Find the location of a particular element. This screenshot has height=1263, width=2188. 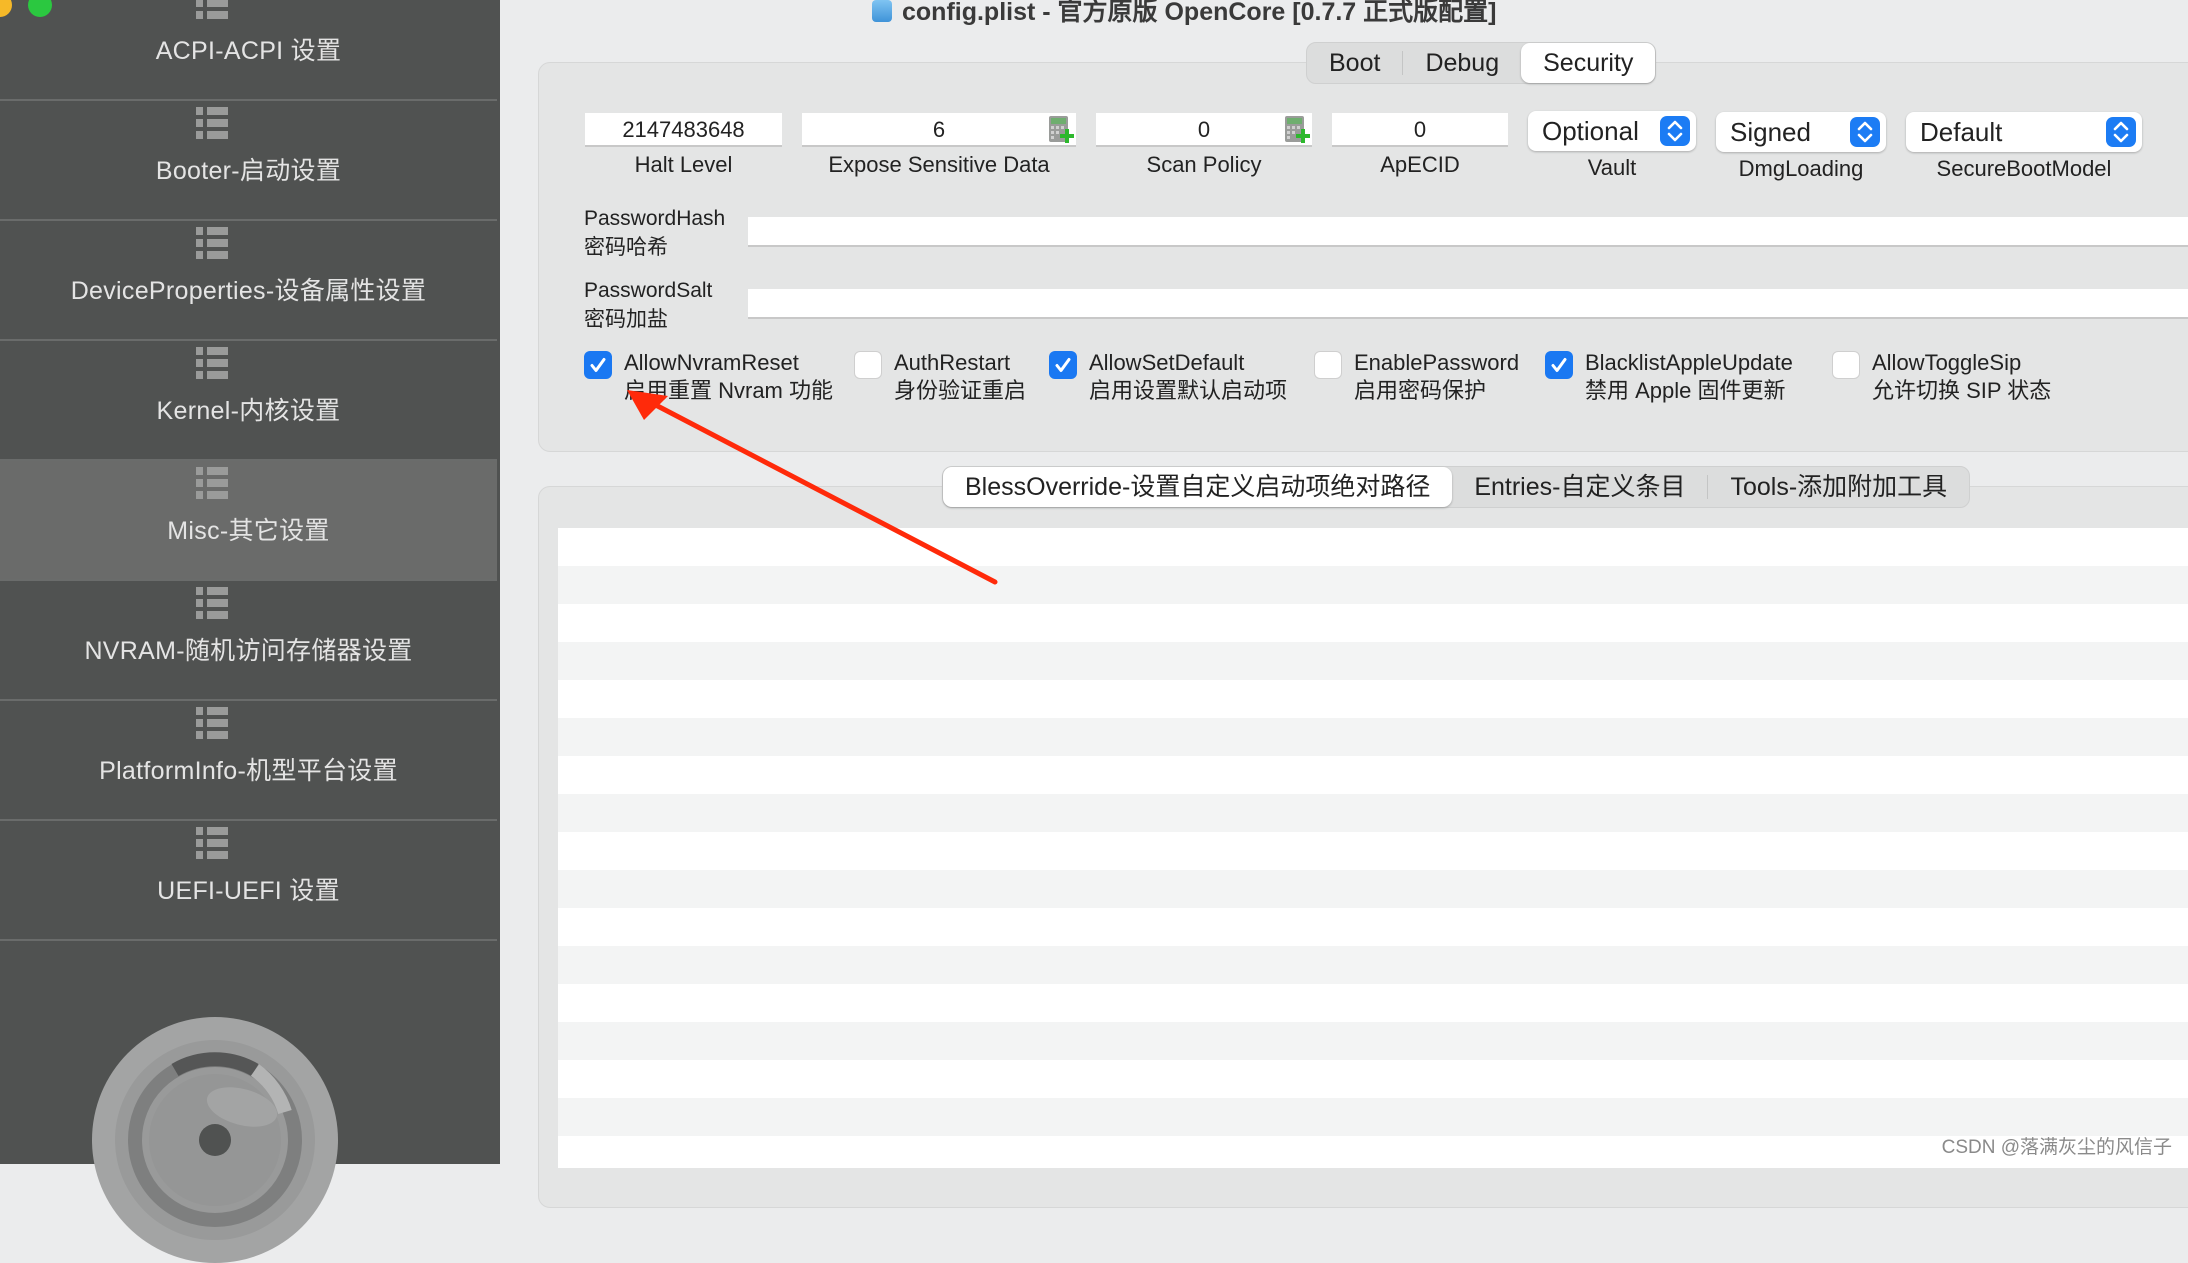

sidebar-item-acpi: ACPI-ACPI 设置 is located at coordinates (248, 50).